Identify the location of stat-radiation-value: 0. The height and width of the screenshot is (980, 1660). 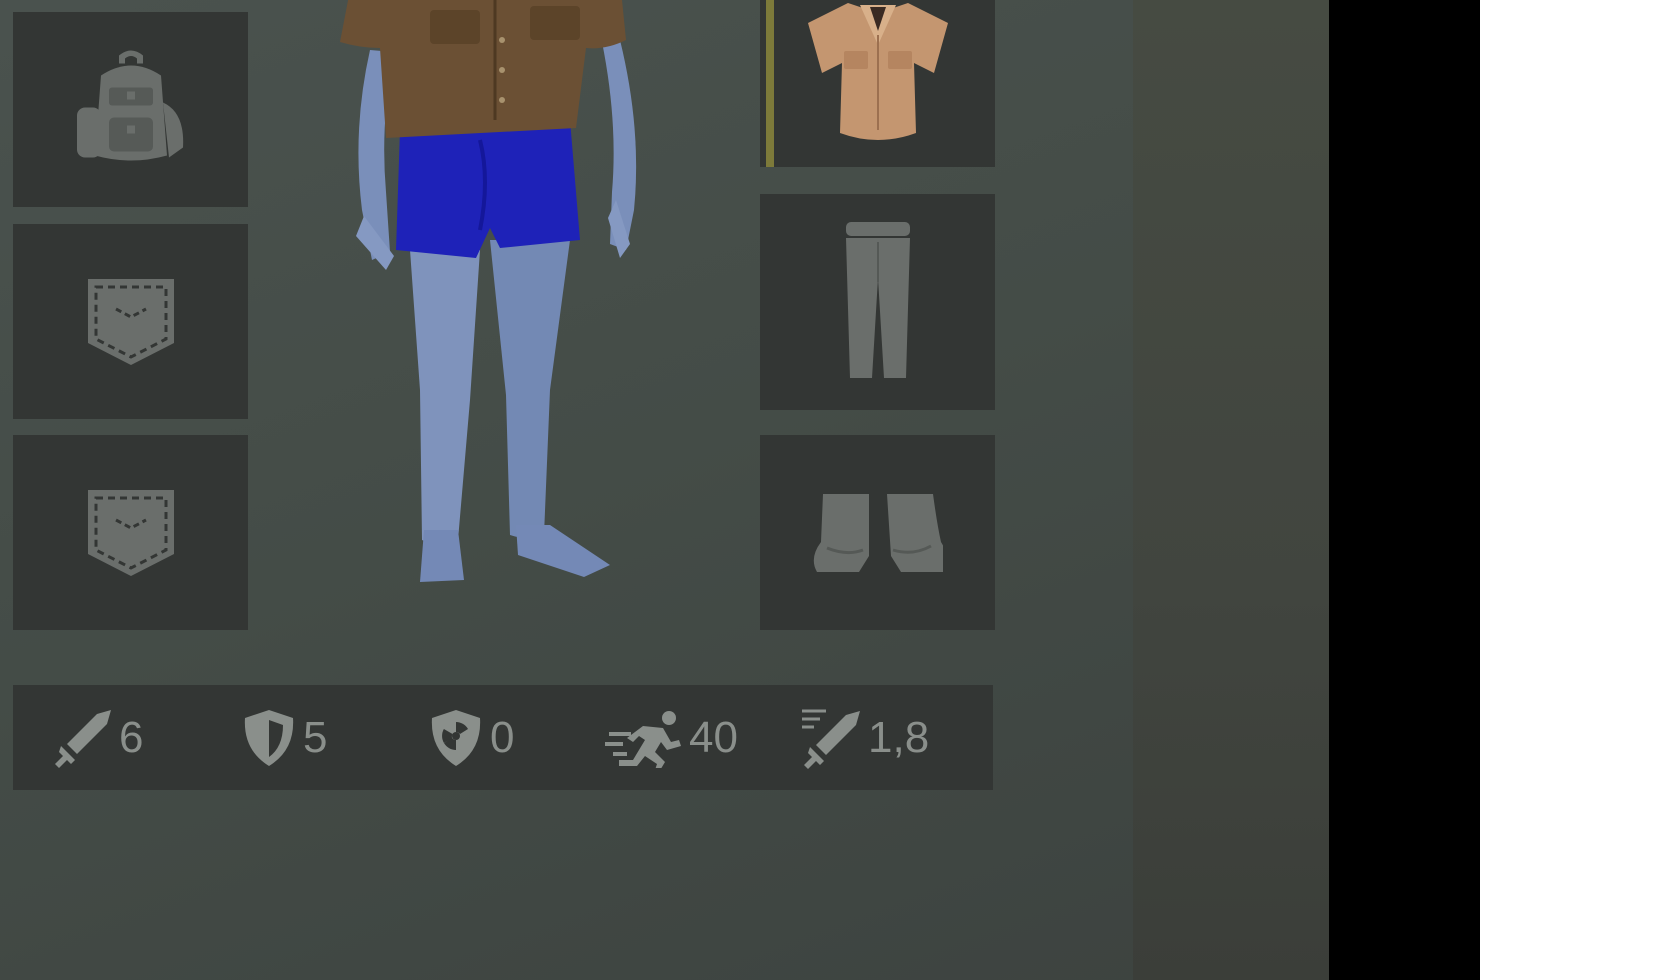
(502, 737).